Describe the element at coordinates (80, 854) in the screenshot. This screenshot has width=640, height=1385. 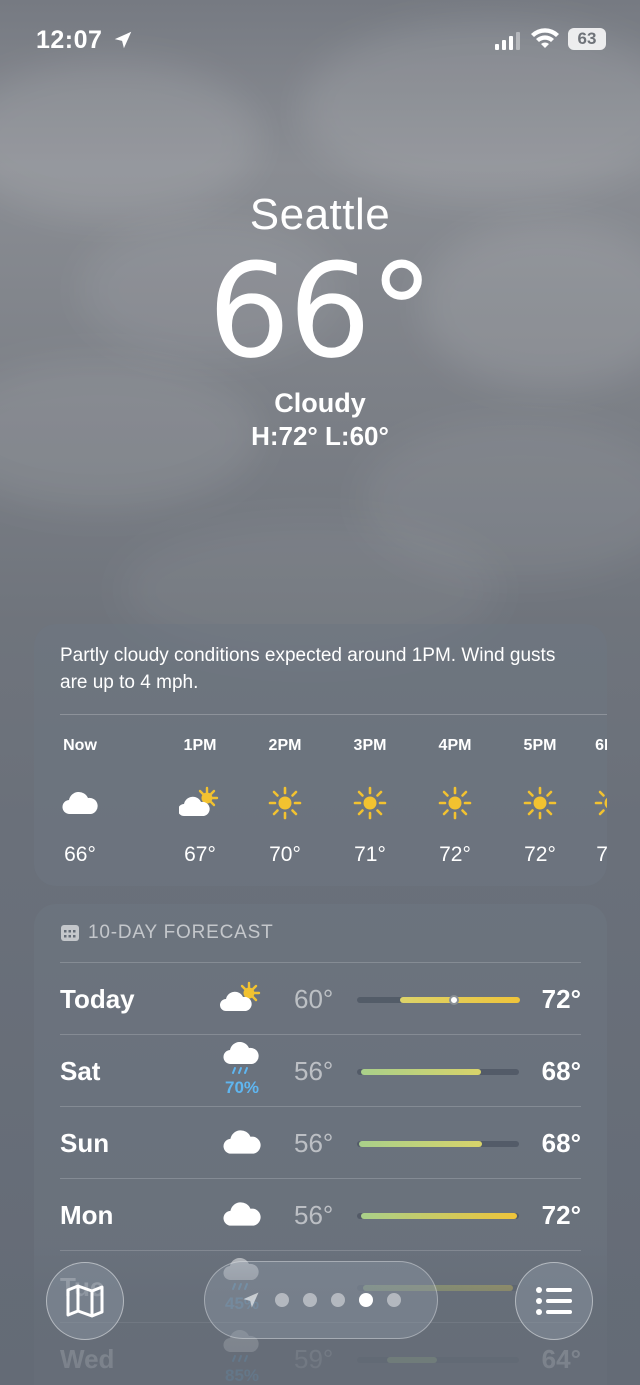
I see `hour-temp: 66°` at that location.